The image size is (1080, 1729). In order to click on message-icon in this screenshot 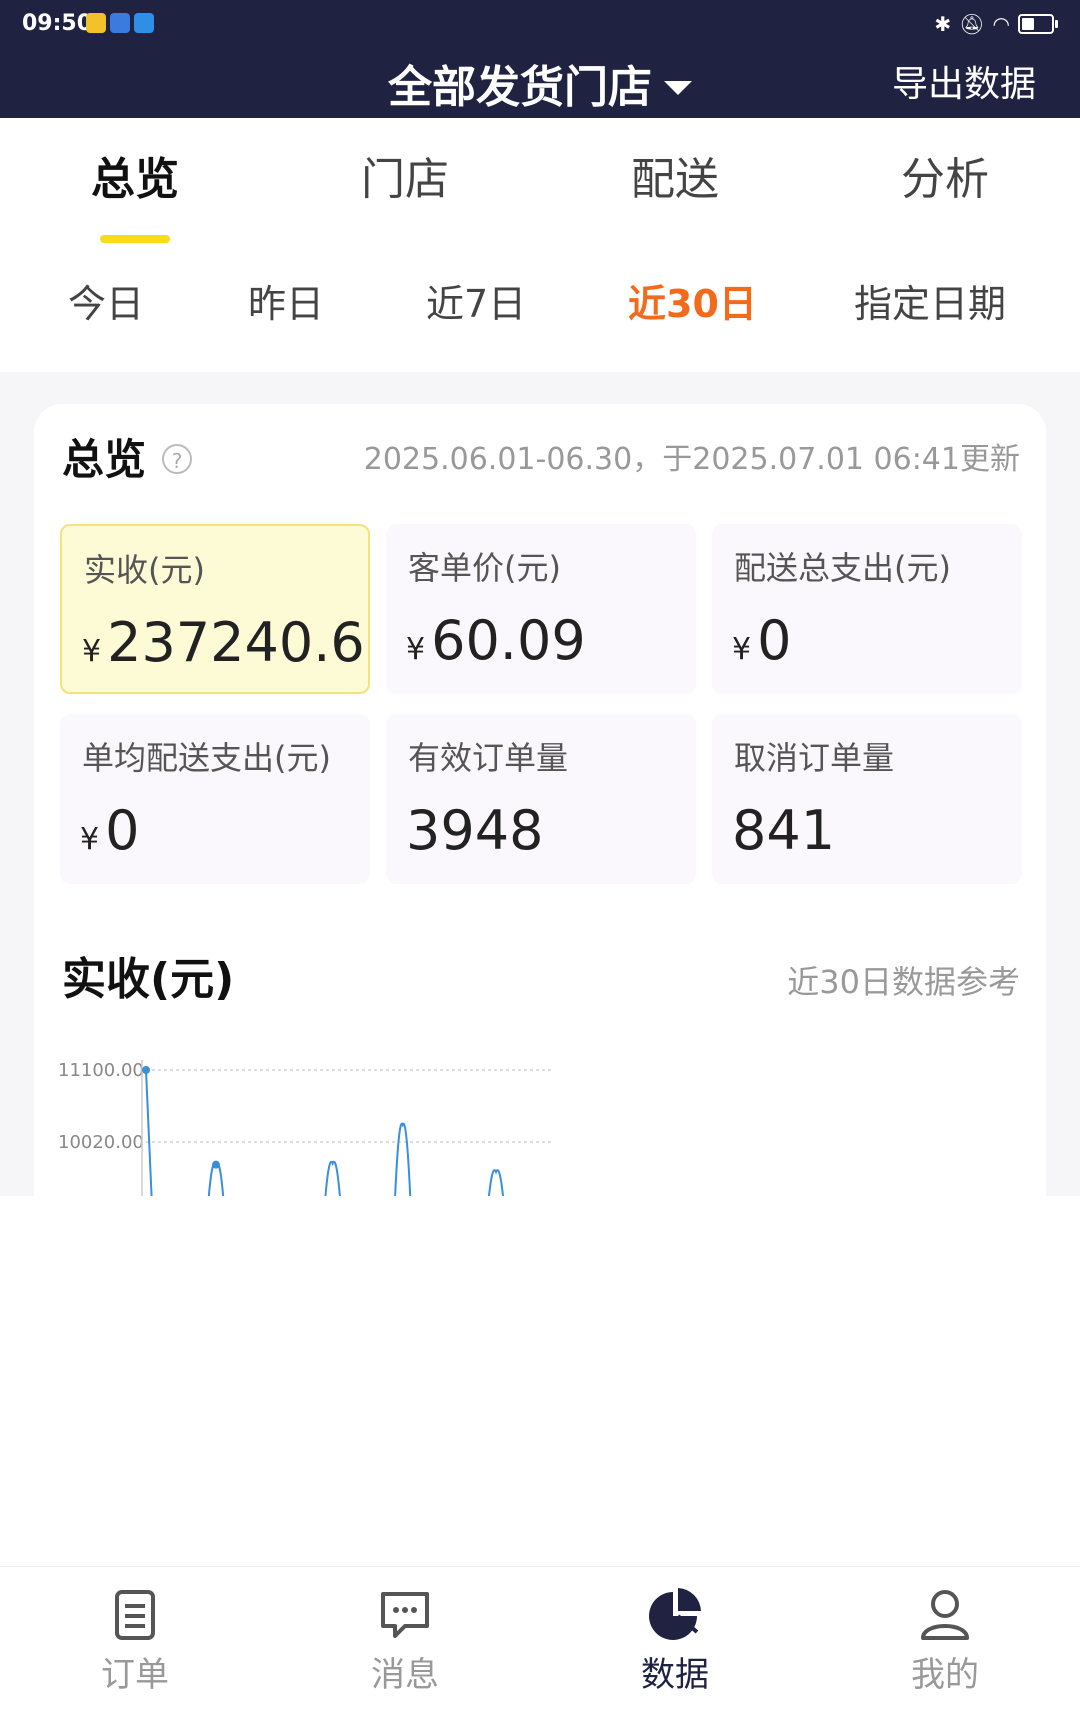, I will do `click(405, 1615)`.